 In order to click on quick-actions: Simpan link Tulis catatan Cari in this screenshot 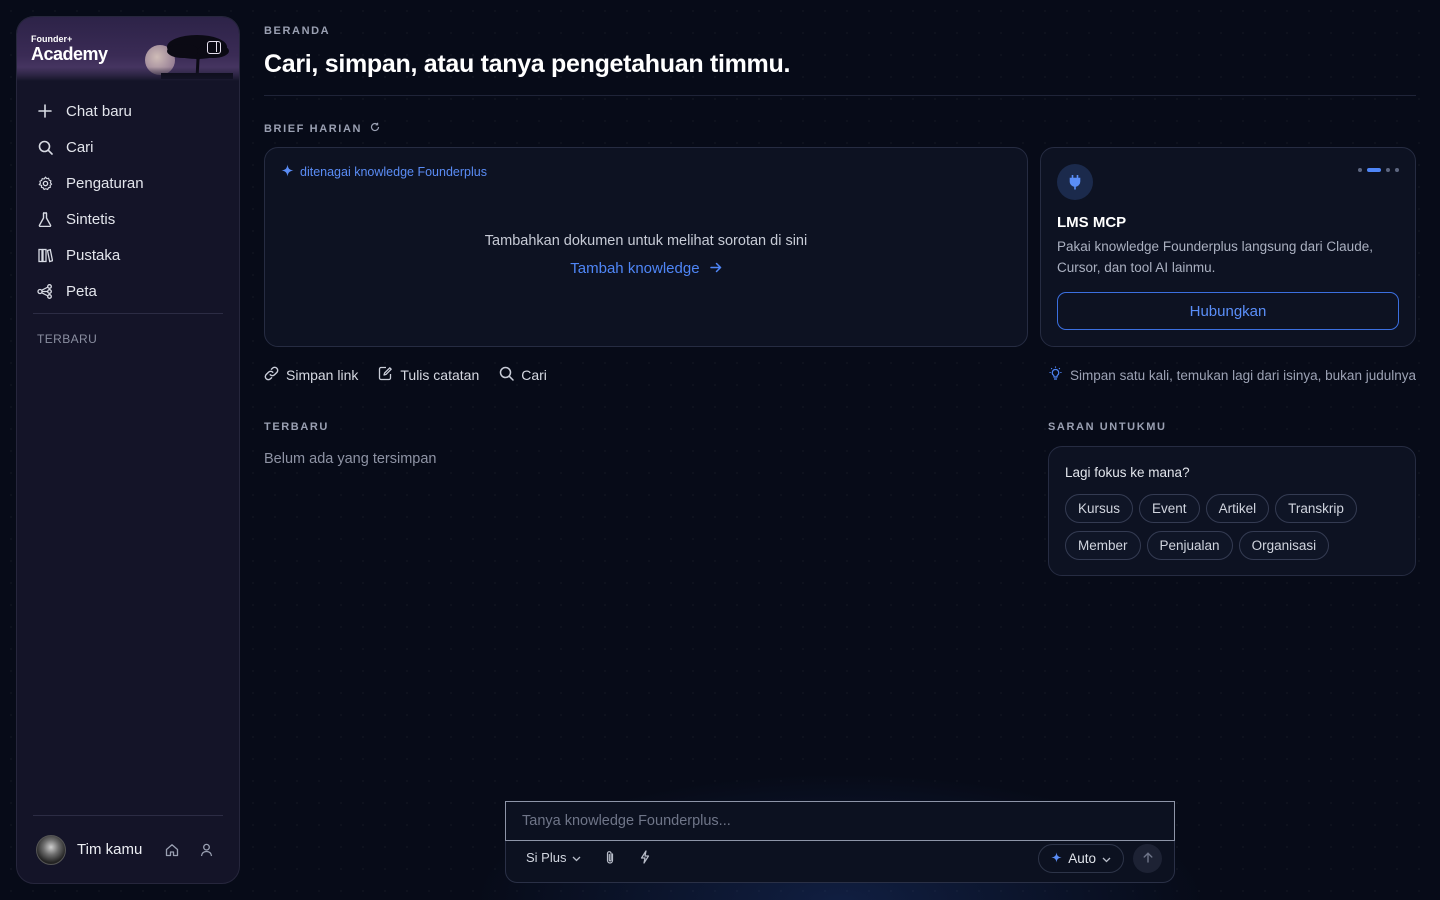, I will do `click(405, 375)`.